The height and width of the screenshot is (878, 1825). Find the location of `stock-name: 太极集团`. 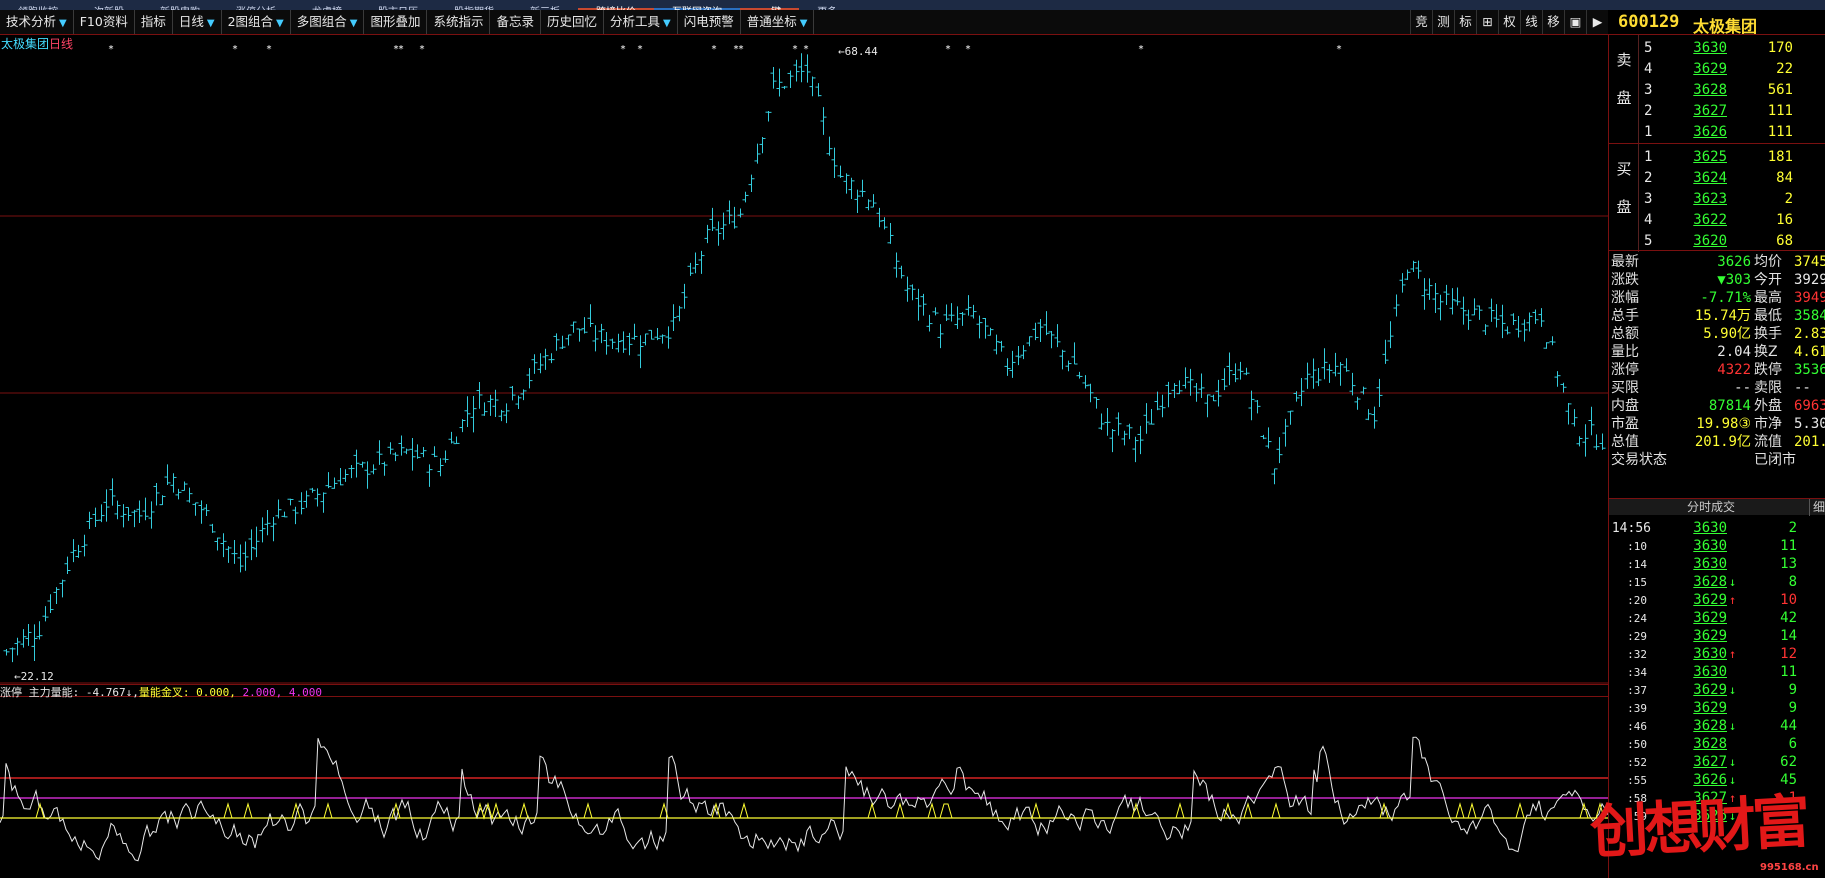

stock-name: 太极集团 is located at coordinates (1725, 26).